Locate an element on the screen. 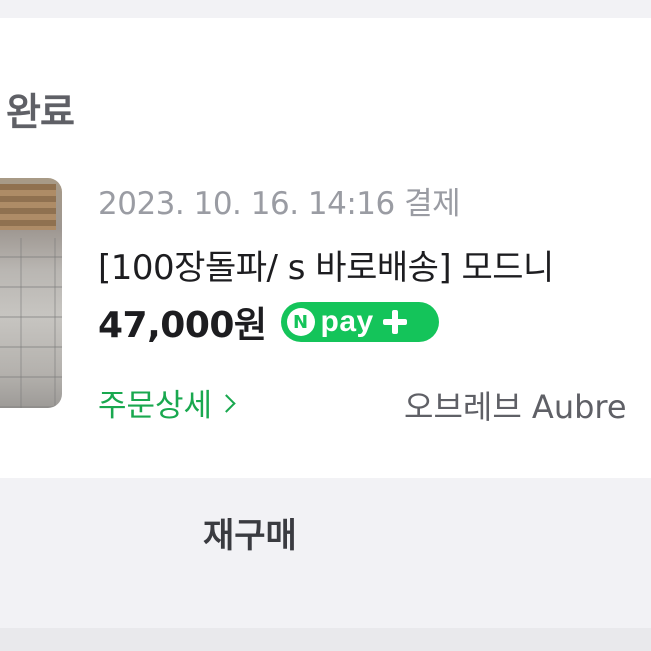  naver-n-icon: N is located at coordinates (300, 322).